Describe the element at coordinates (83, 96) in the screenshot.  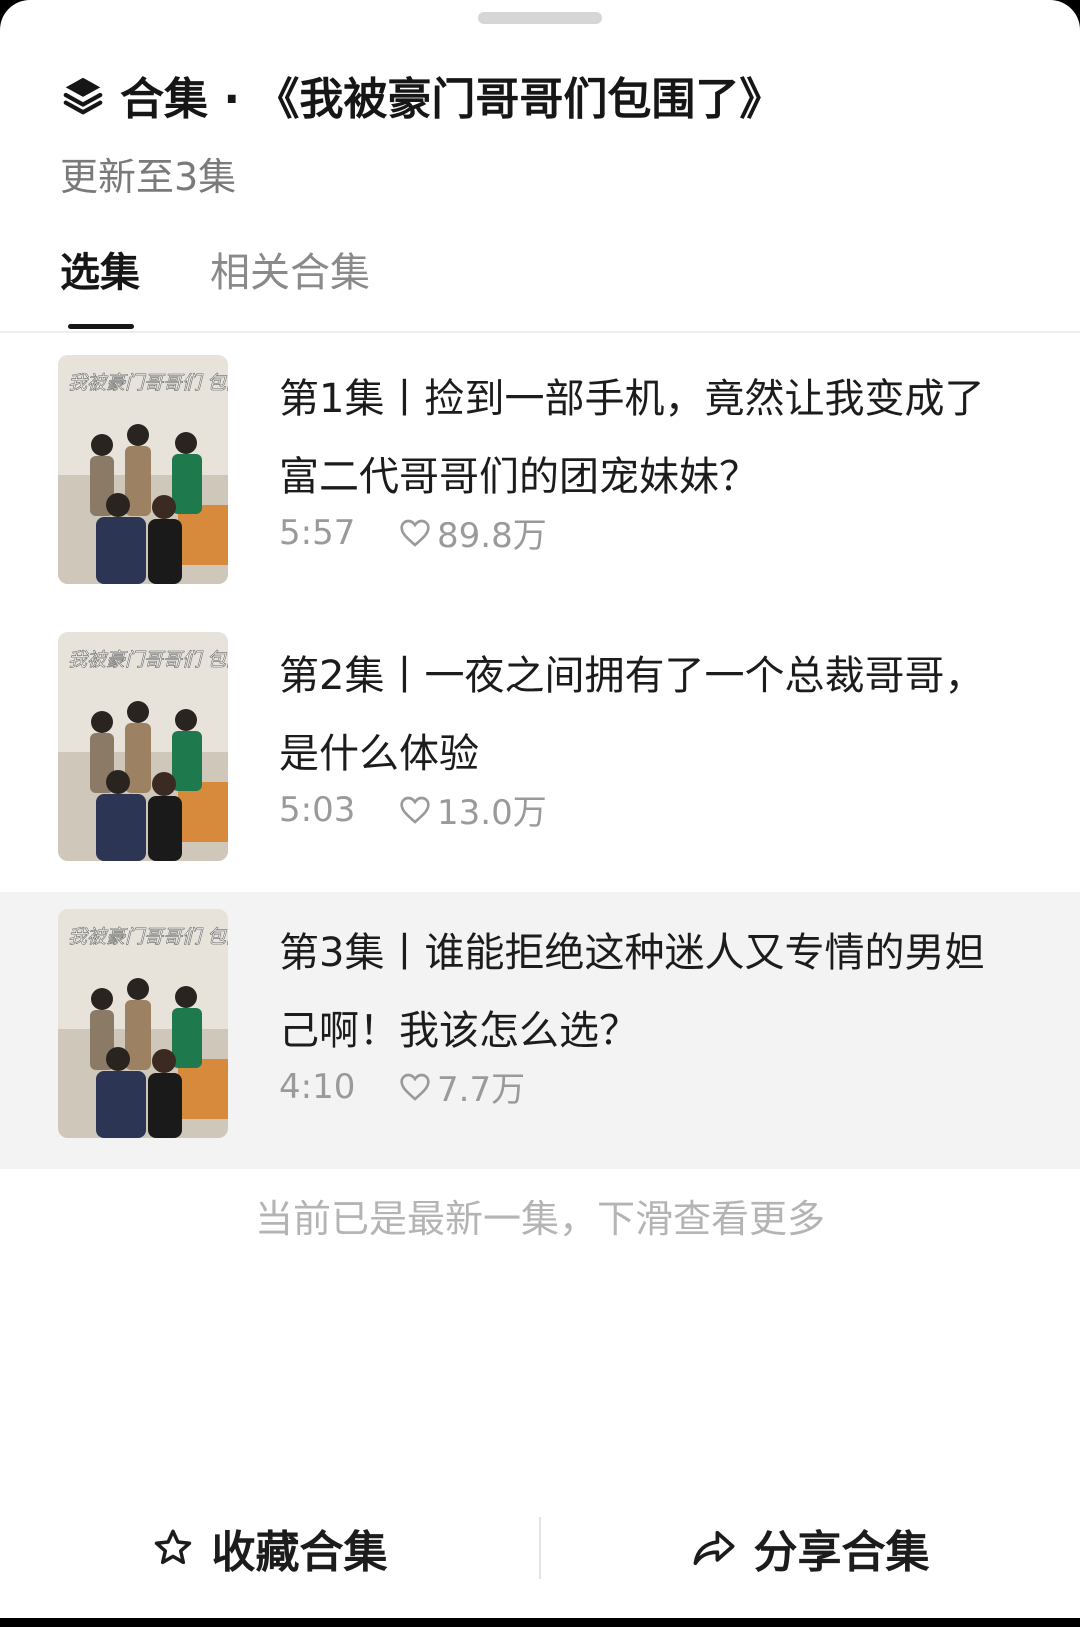
I see `stack-layers-icon` at that location.